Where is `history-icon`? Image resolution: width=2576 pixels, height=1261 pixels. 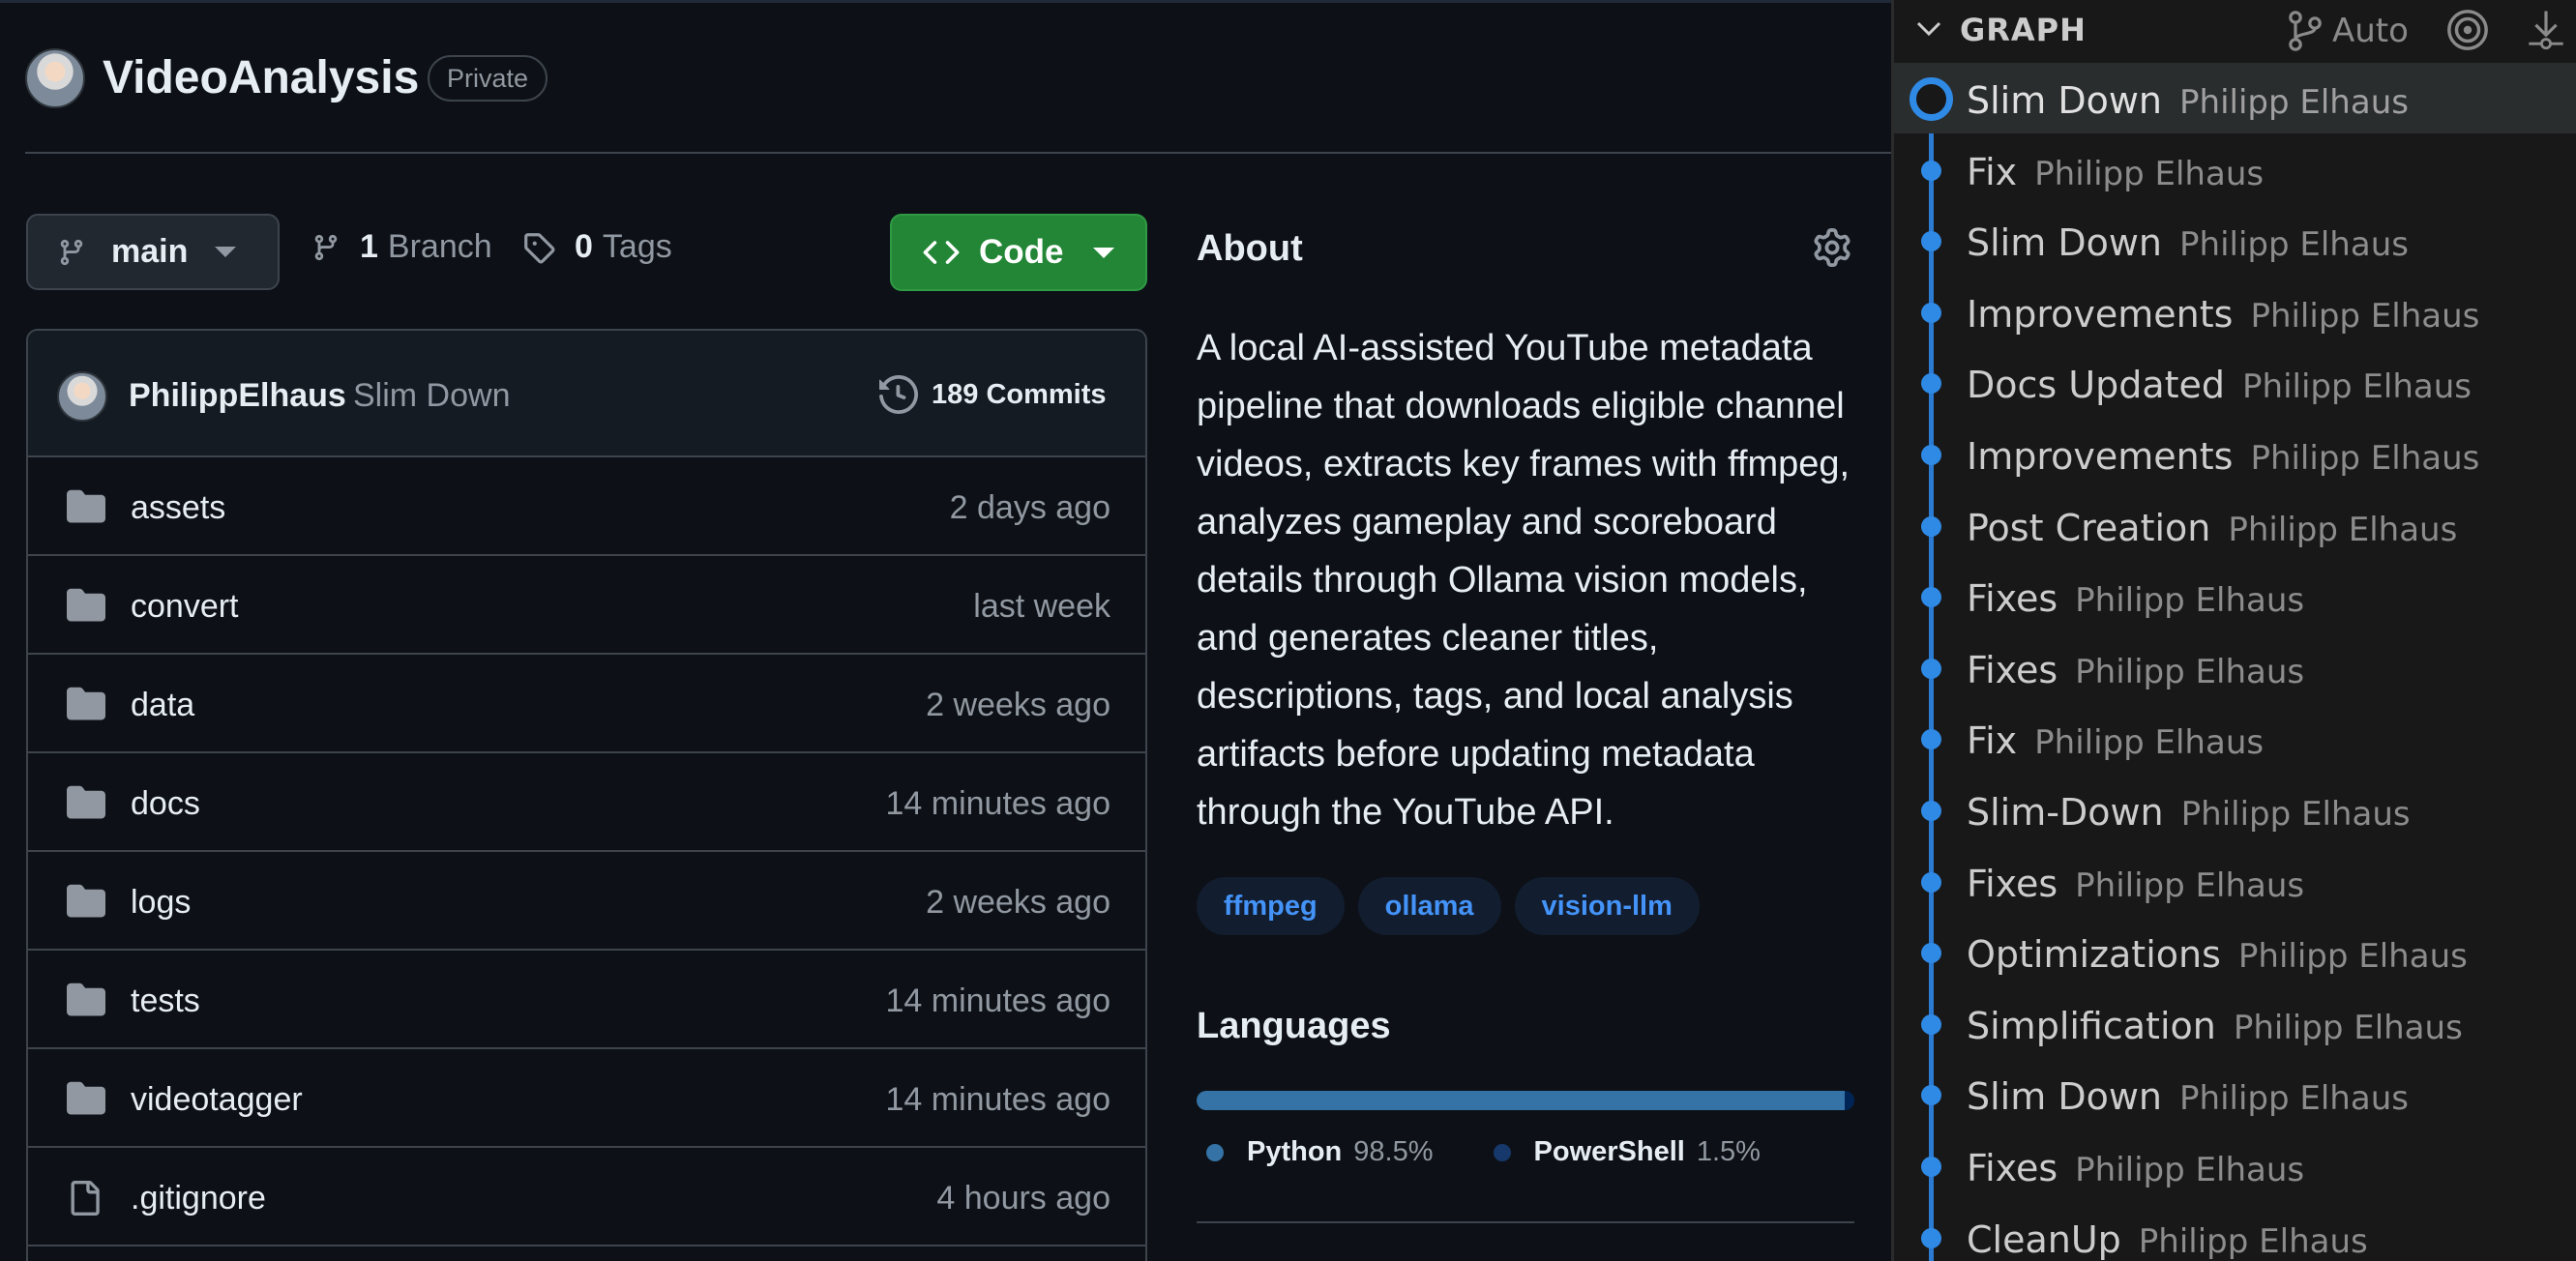 history-icon is located at coordinates (899, 394).